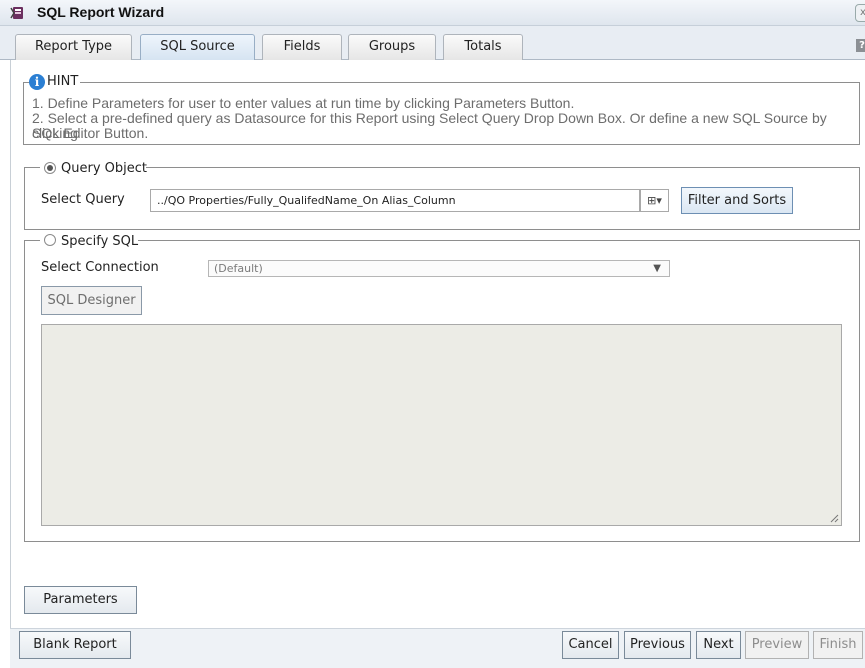 This screenshot has height=668, width=865. Describe the element at coordinates (104, 168) in the screenshot. I see `query-object-label: Query Object` at that location.